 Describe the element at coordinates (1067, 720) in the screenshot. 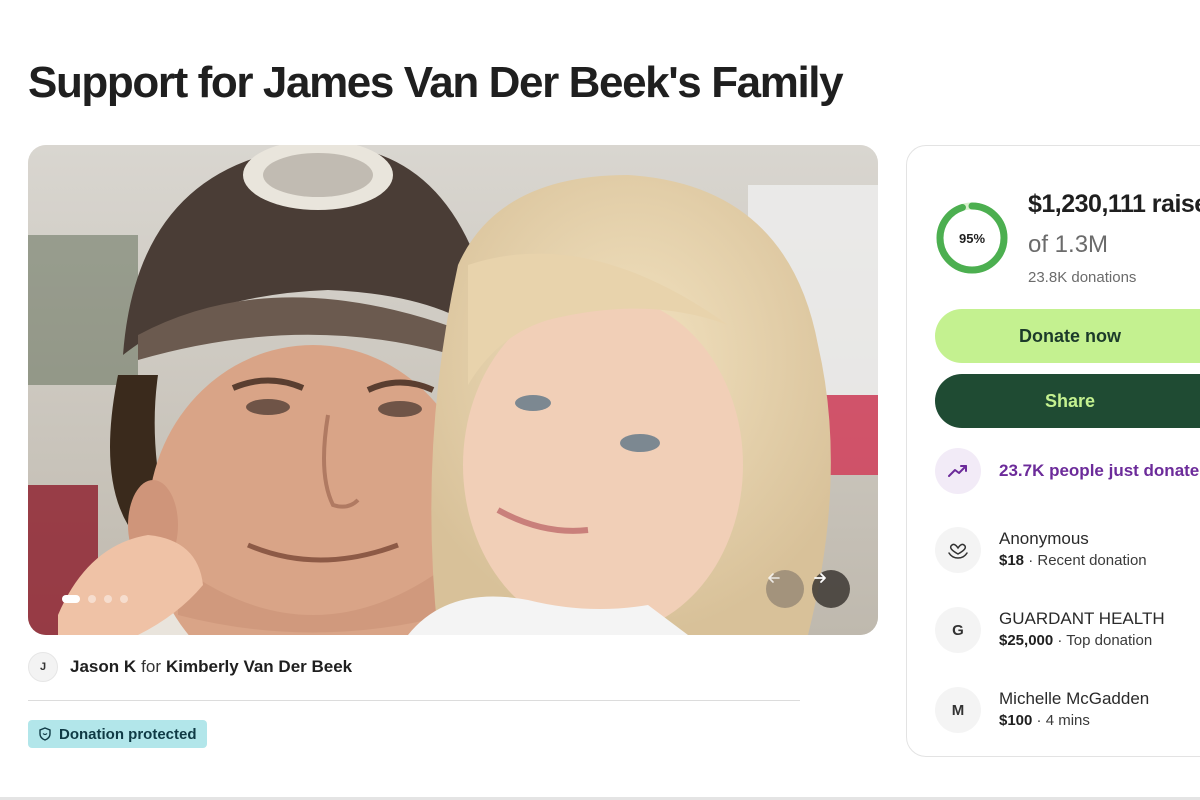

I see `donor-detail: 4 mins` at that location.